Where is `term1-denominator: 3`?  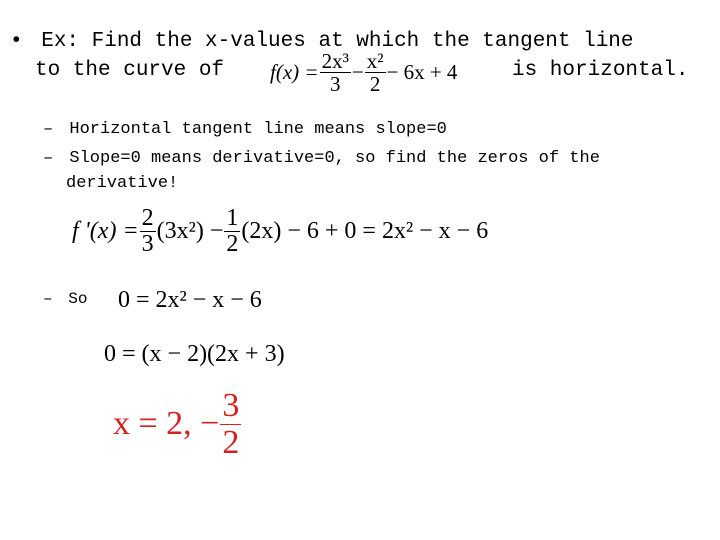
term1-denominator: 3 is located at coordinates (335, 84).